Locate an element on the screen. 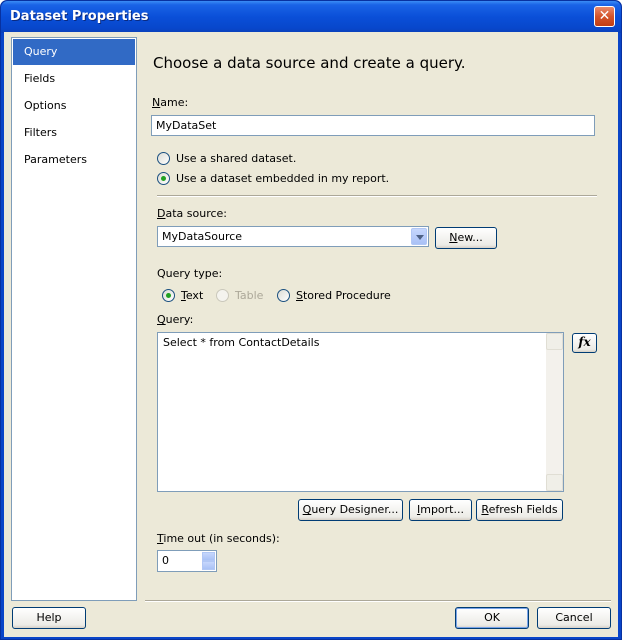 This screenshot has height=640, width=622. sidebar-item-label: Parameters is located at coordinates (55, 159).